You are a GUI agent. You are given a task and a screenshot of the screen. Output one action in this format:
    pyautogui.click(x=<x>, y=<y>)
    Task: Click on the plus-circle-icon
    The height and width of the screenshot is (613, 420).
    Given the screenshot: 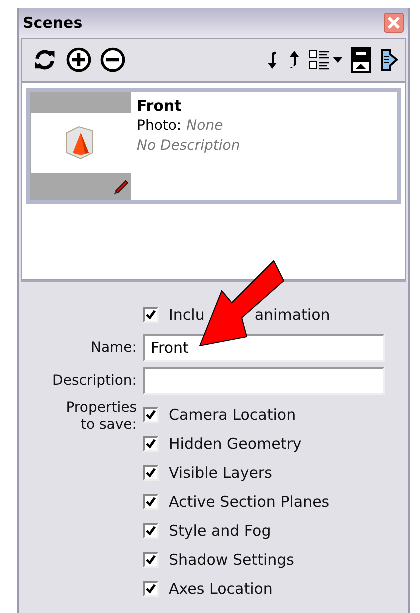 What is the action you would take?
    pyautogui.click(x=79, y=60)
    